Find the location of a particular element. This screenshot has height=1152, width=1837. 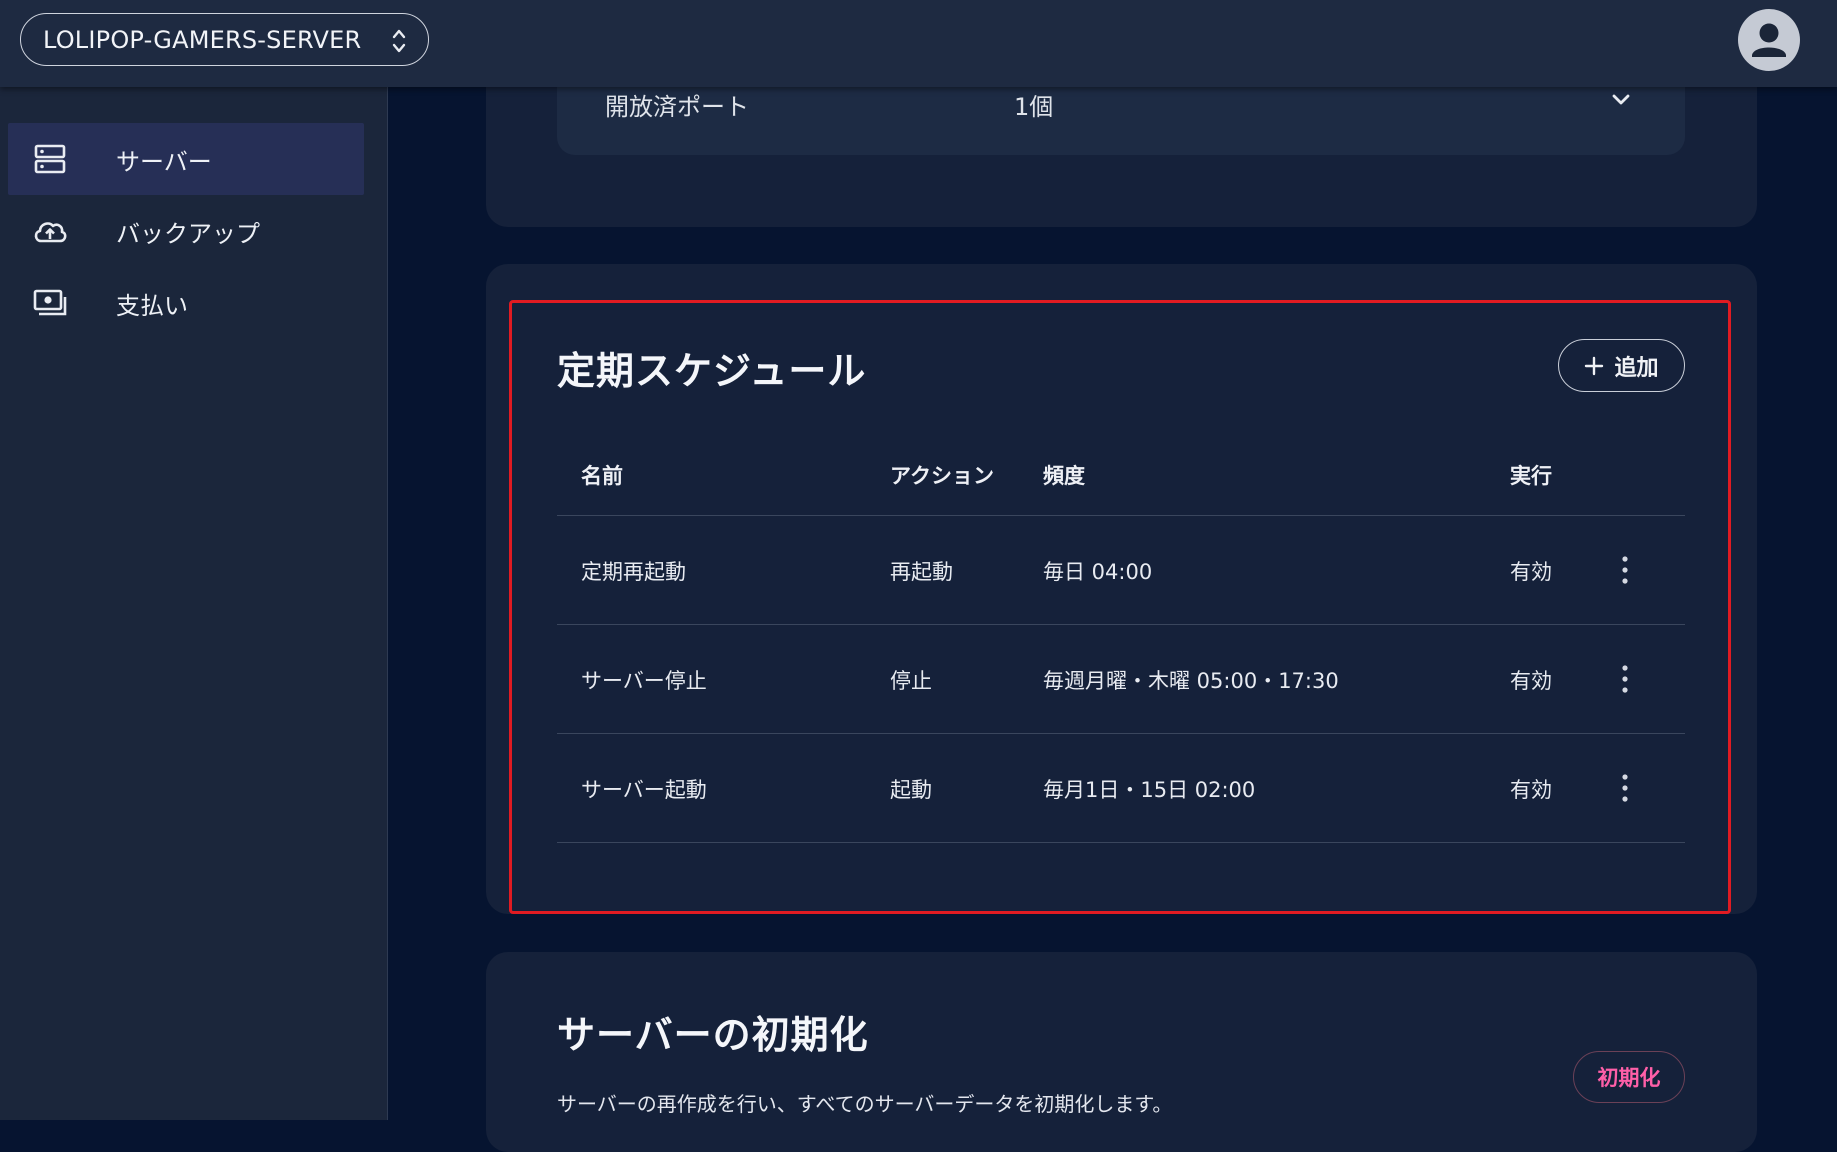

init-description: サーバーの再作成を行い、すべてのサーバーデータを初期化します。 is located at coordinates (865, 1104).